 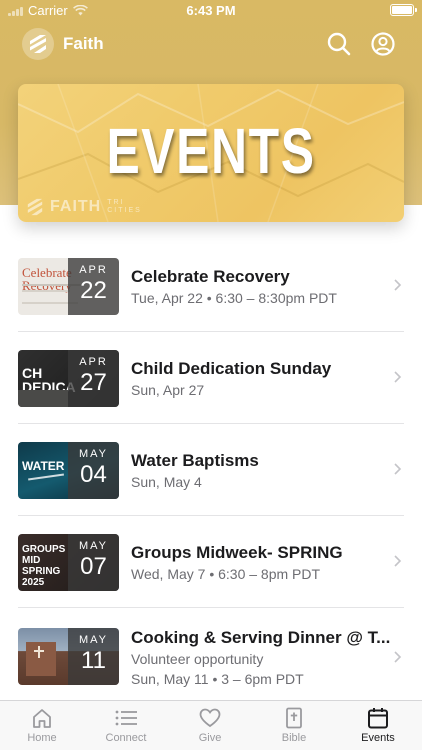 What do you see at coordinates (44, 566) in the screenshot?
I see `thumbnail-art-text: GROUPS MID SPRING 2025` at bounding box center [44, 566].